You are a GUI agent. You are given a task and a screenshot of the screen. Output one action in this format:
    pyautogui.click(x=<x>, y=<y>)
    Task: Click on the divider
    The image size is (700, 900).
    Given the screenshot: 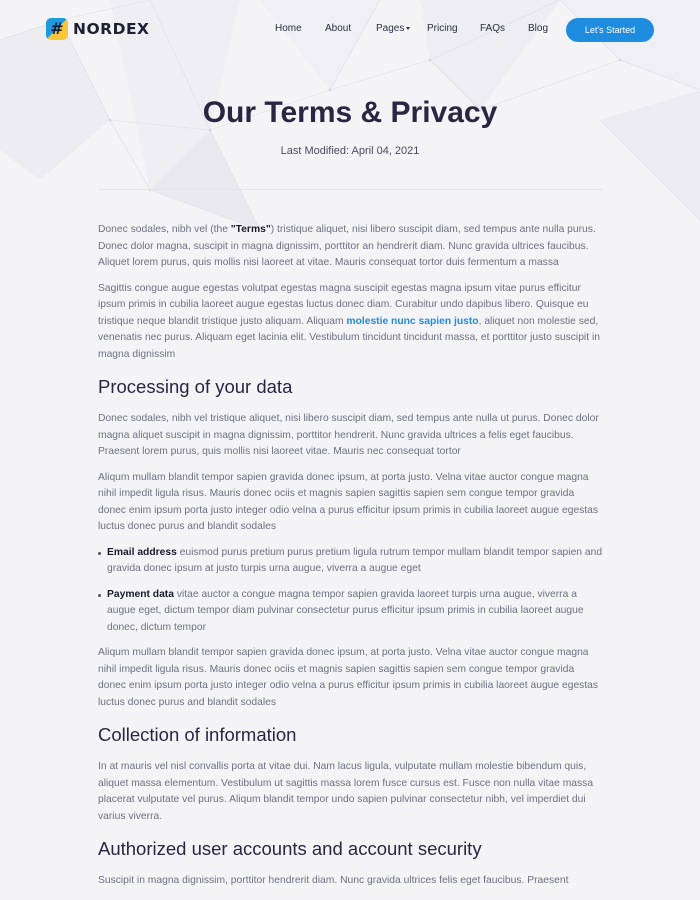 What is the action you would take?
    pyautogui.click(x=350, y=189)
    